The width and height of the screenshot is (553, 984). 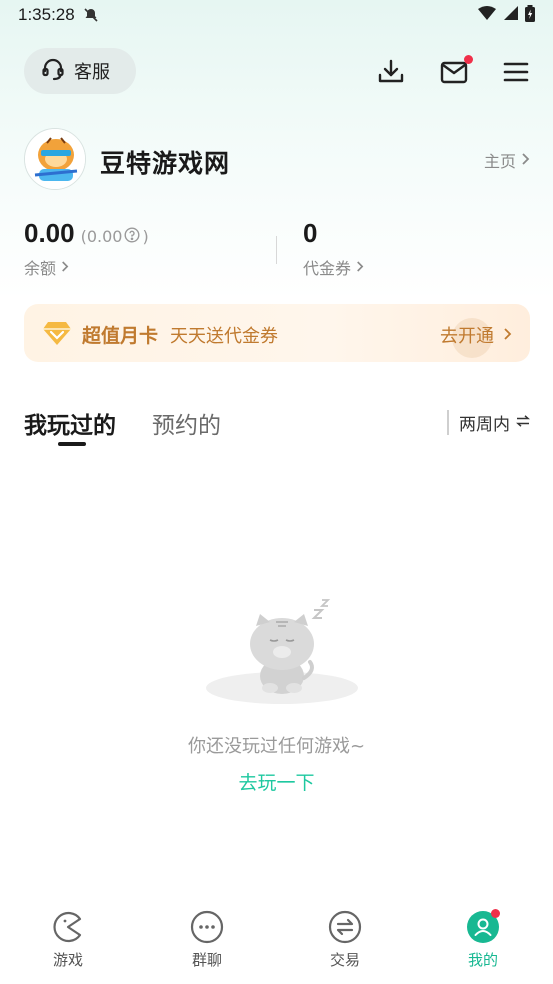 I want to click on activate-button: 去开通, so click(x=476, y=335).